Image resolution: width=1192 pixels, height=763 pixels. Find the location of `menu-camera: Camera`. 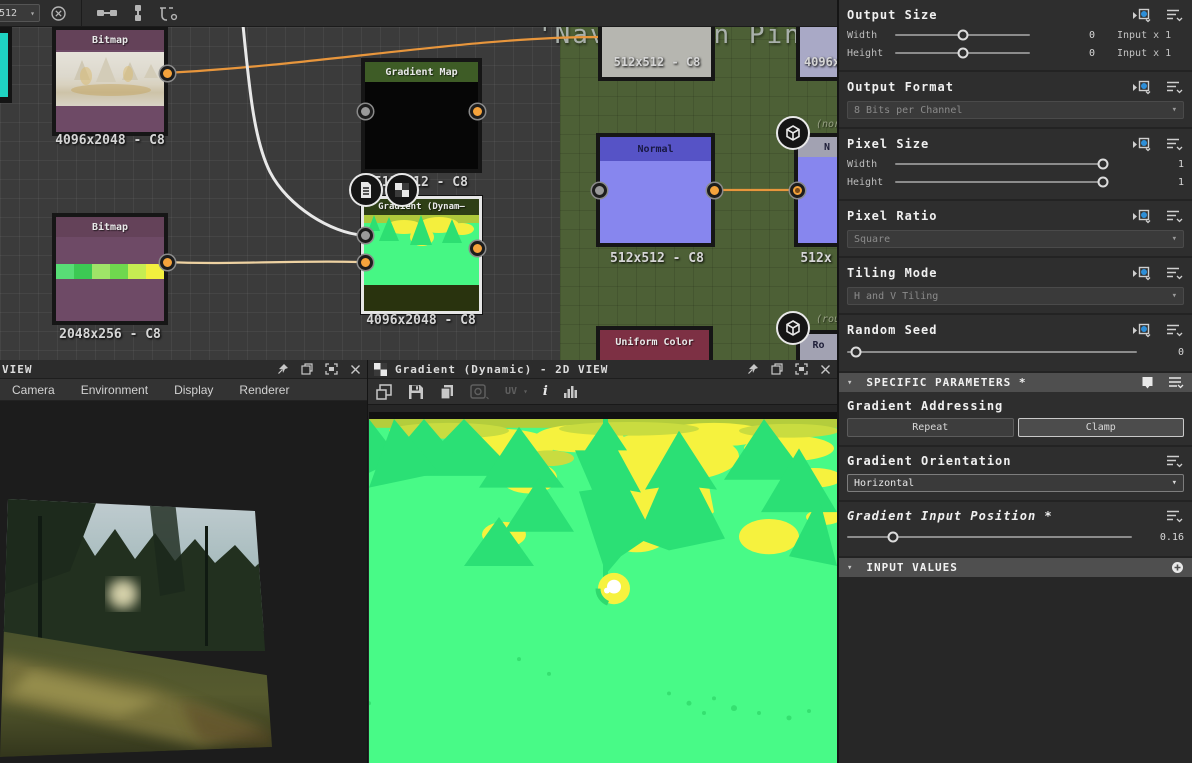

menu-camera: Camera is located at coordinates (33, 390).